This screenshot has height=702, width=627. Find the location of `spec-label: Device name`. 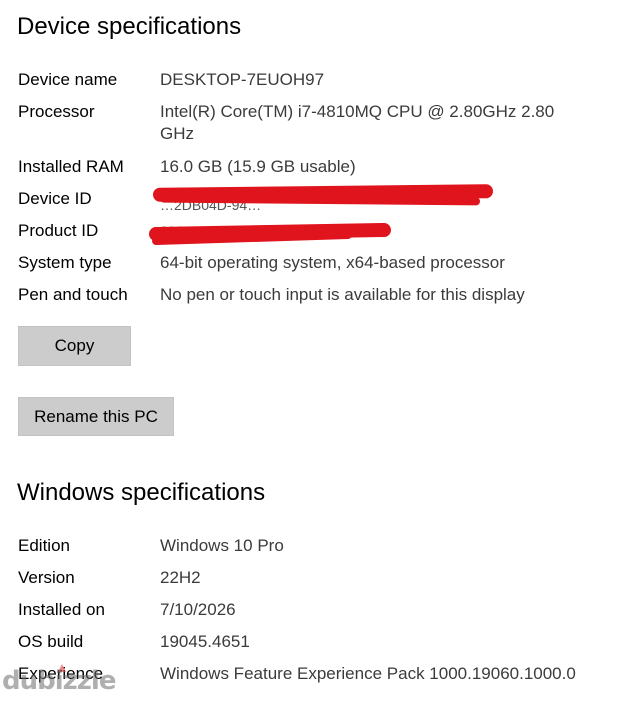

spec-label: Device name is located at coordinates (68, 79).